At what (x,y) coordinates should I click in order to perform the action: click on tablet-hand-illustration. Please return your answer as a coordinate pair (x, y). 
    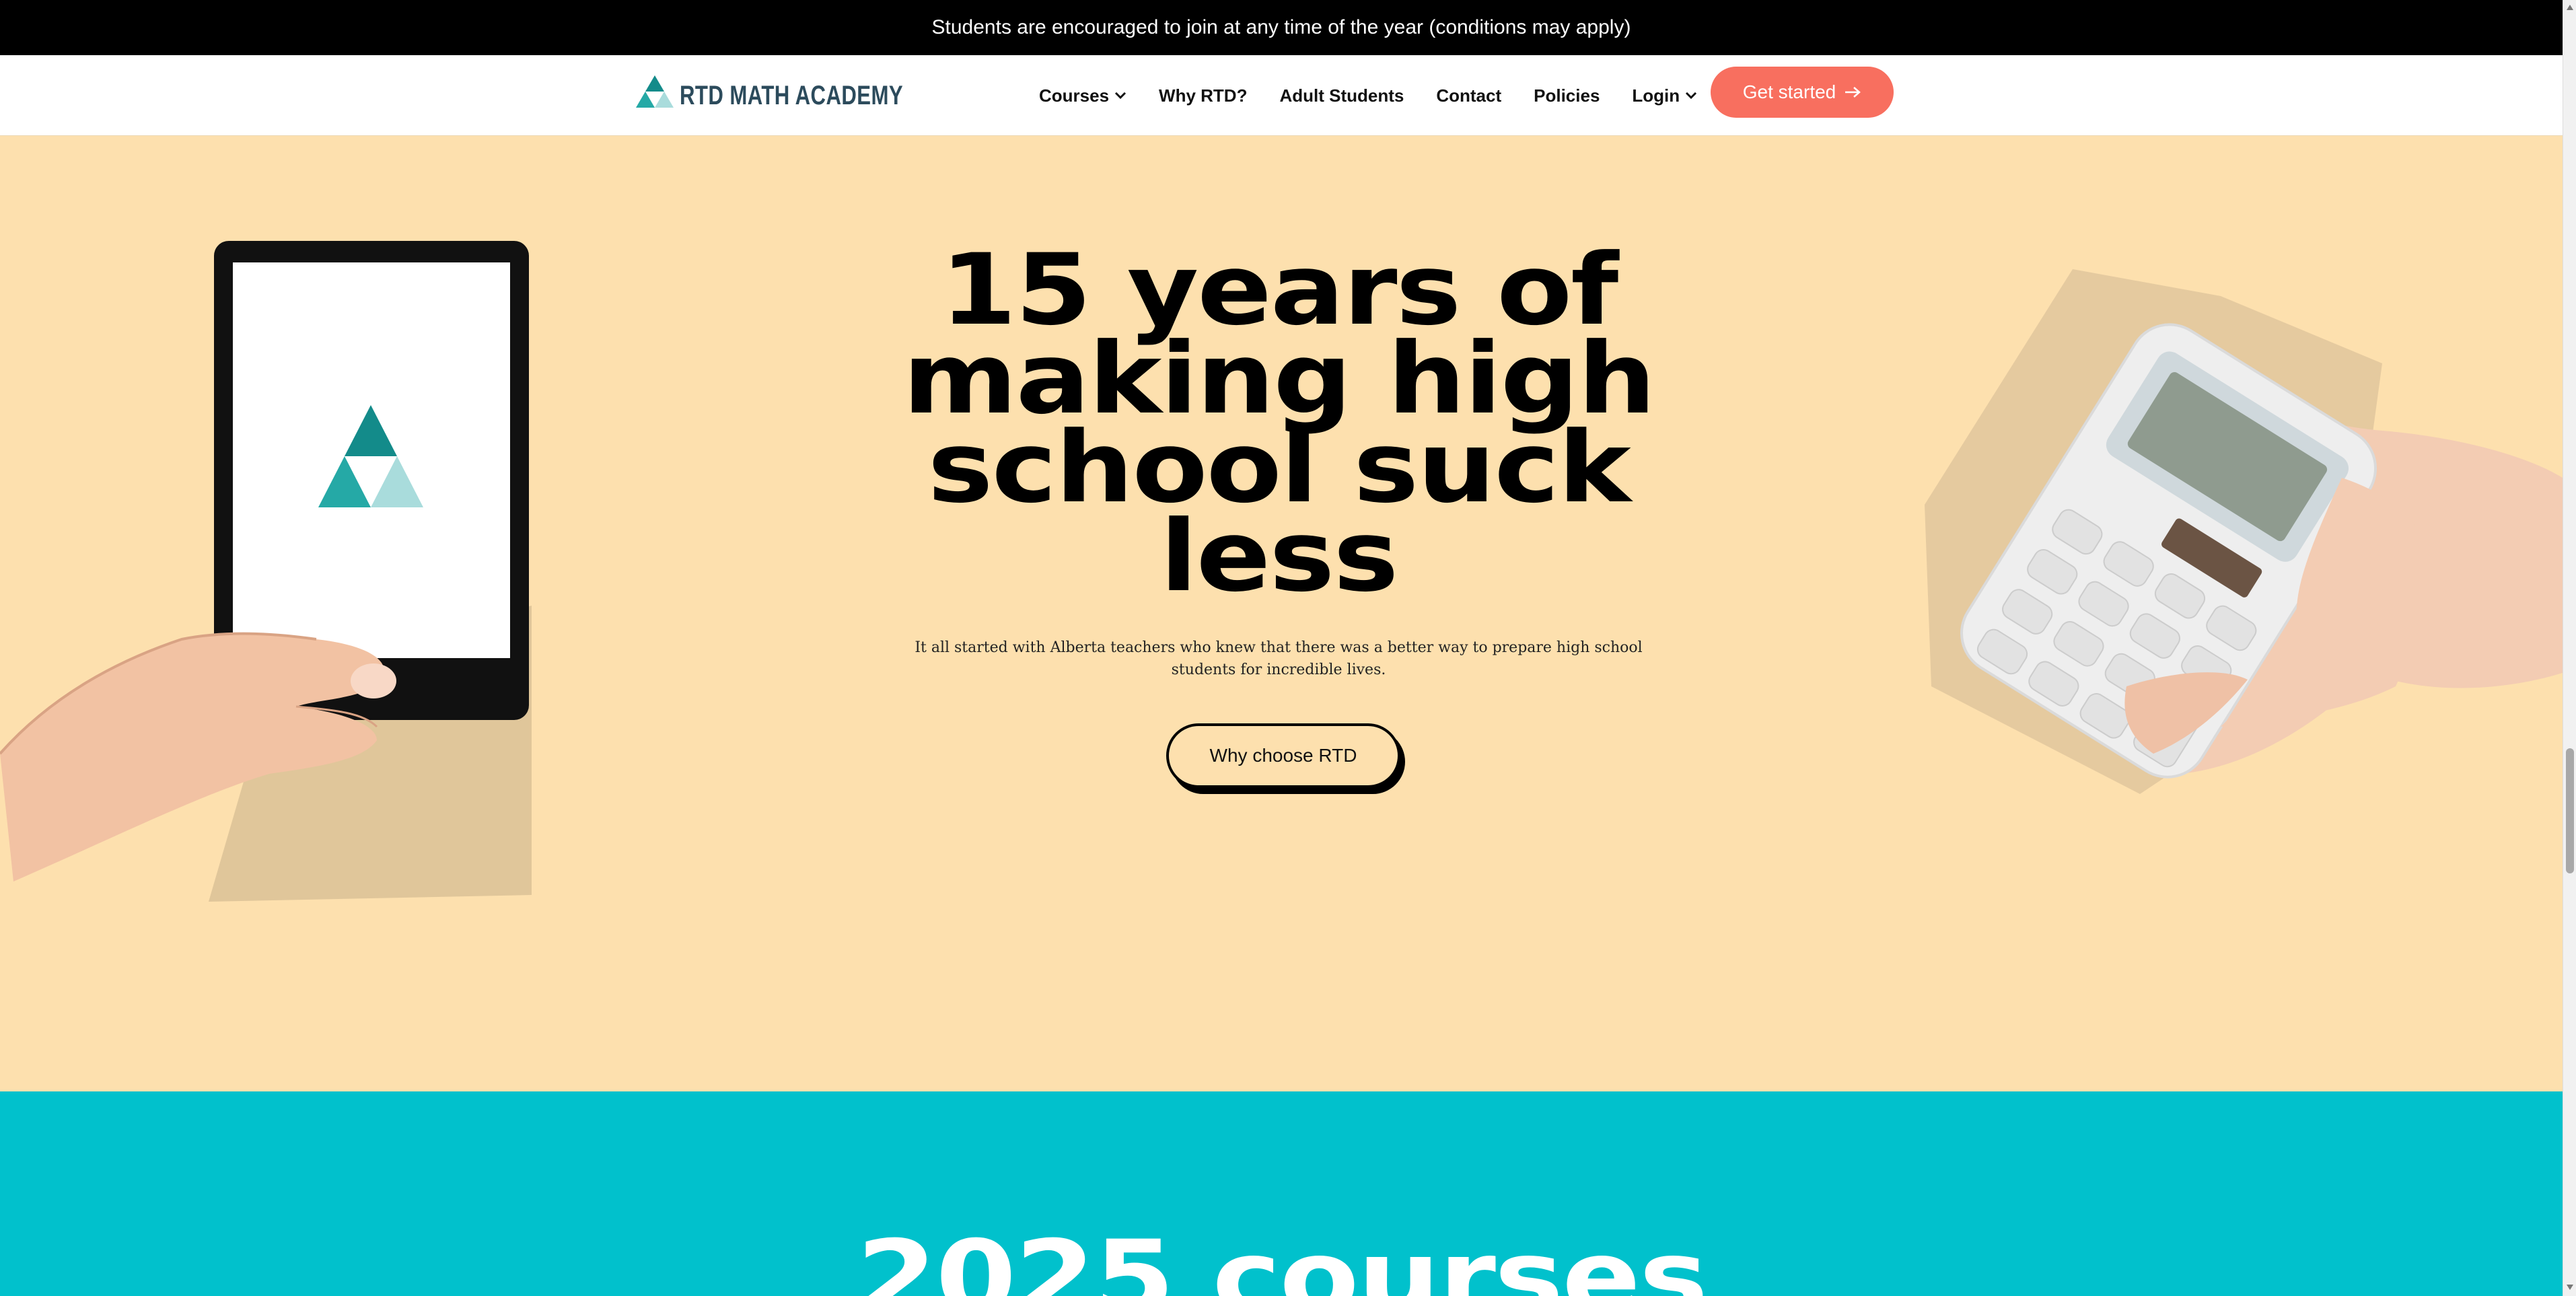
    Looking at the image, I should click on (266, 571).